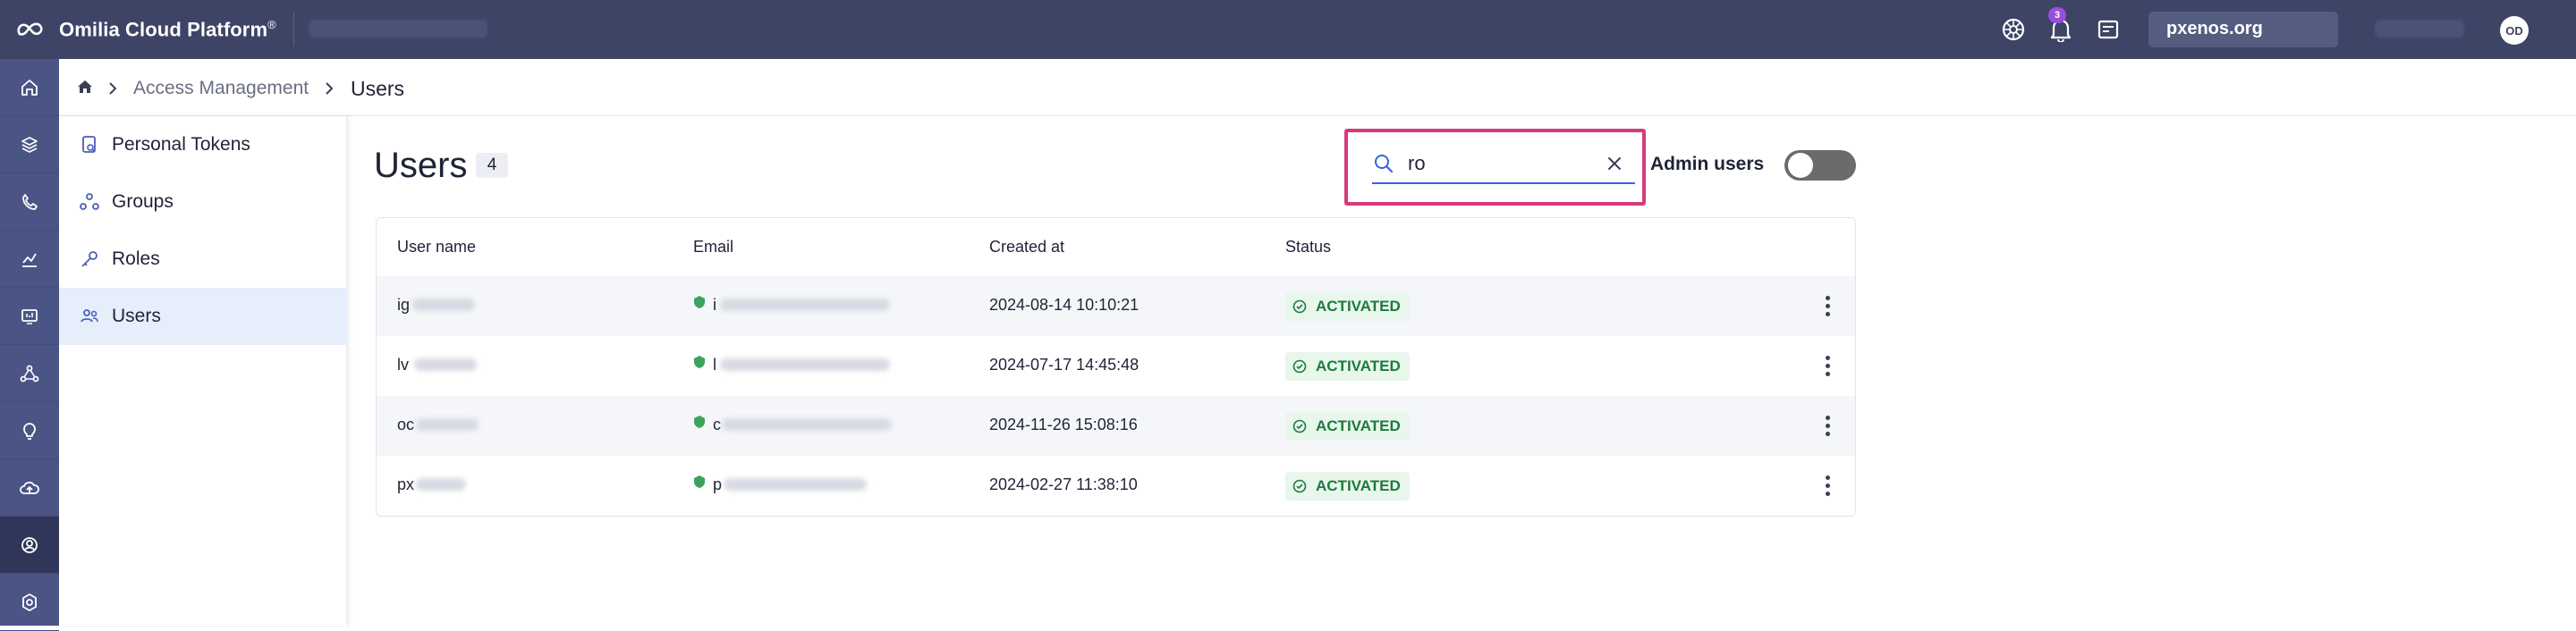 The width and height of the screenshot is (2576, 631). I want to click on created-at-cell: 2024-02-27 11:38:10, so click(1063, 484).